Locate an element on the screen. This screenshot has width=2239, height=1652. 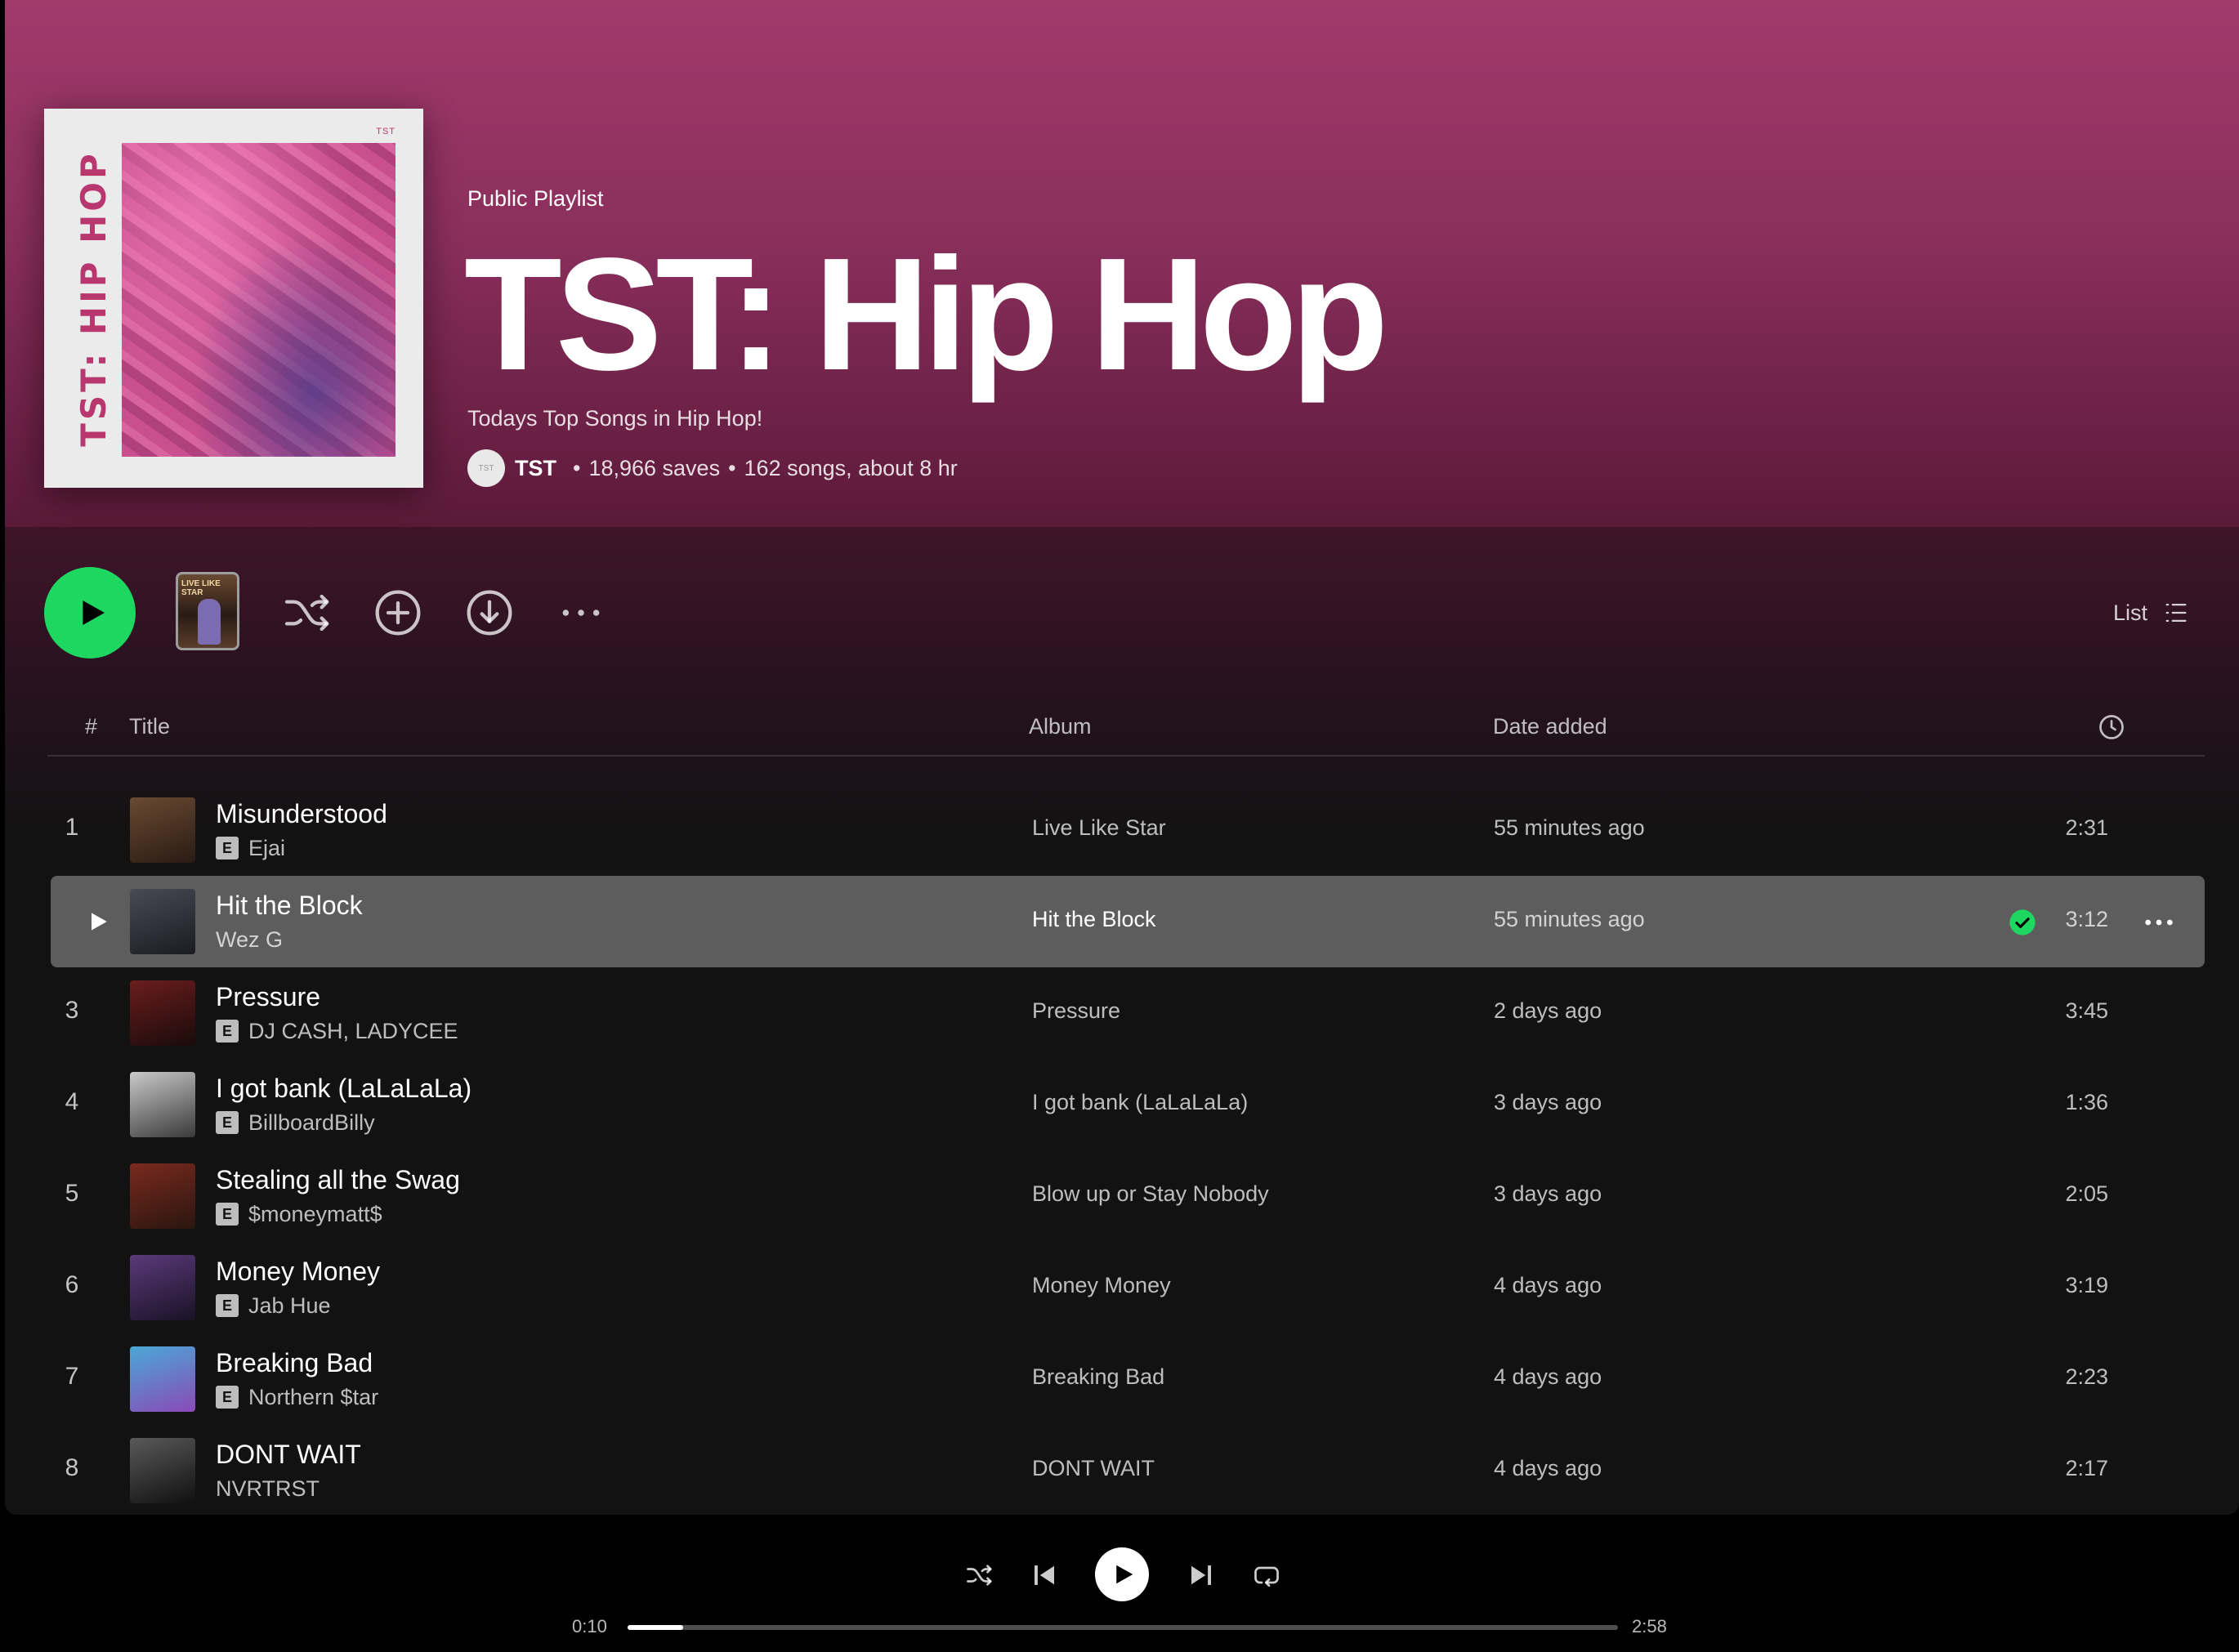
play-button is located at coordinates (90, 613).